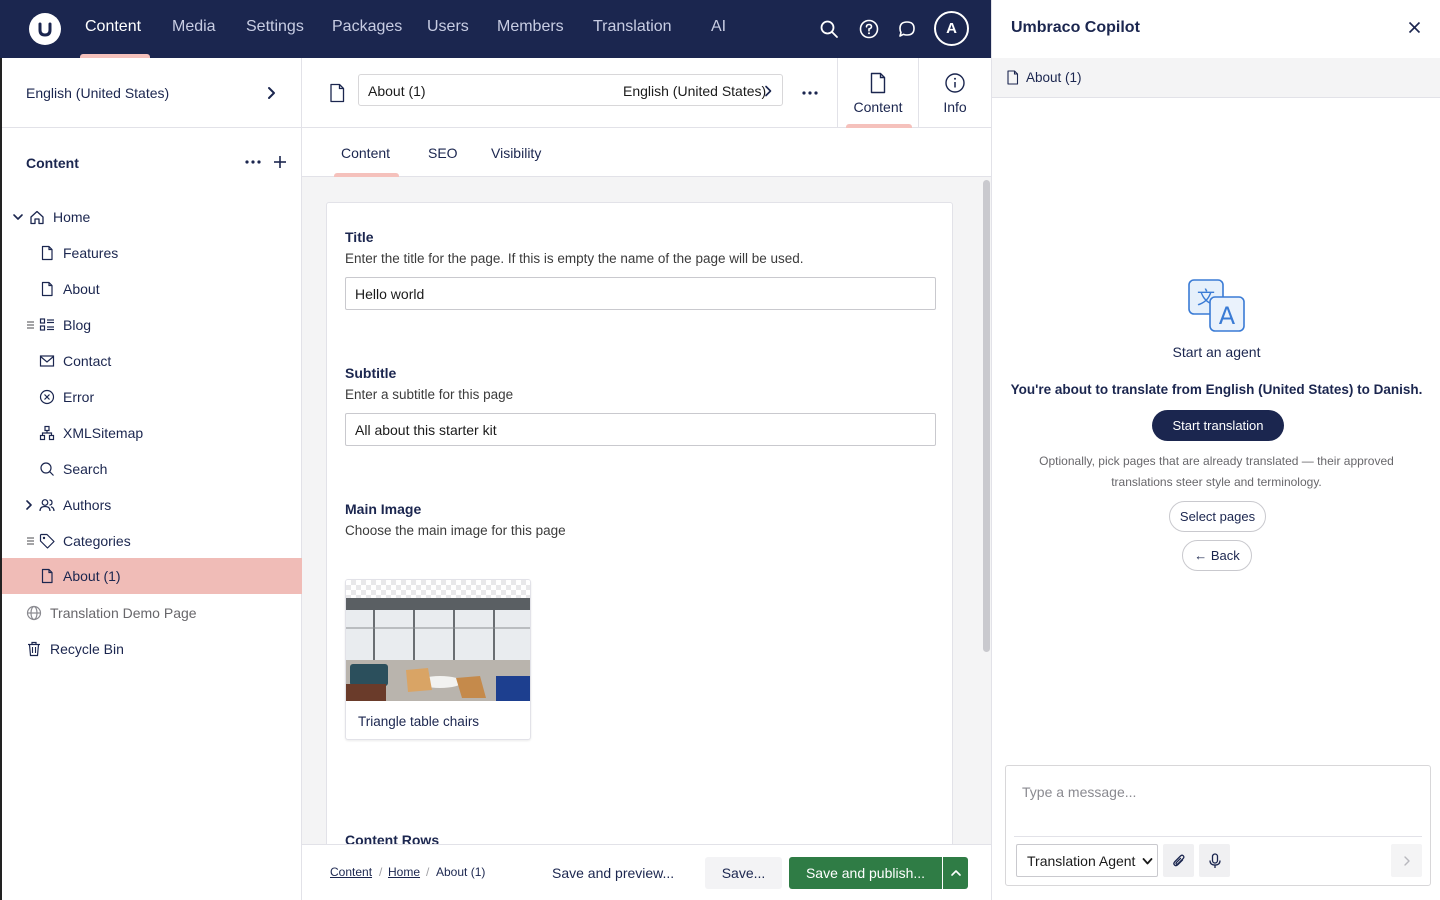 The width and height of the screenshot is (1440, 900). What do you see at coordinates (1217, 306) in the screenshot?
I see `translate-icon: 文 A` at bounding box center [1217, 306].